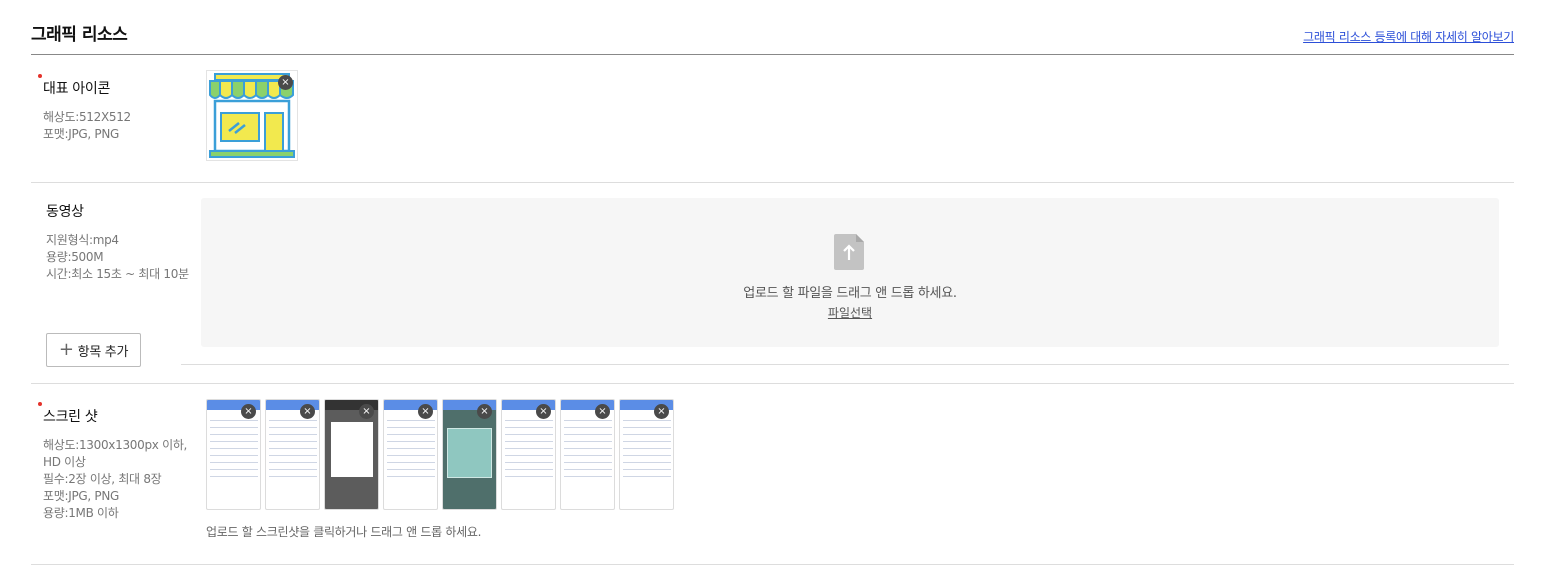  Describe the element at coordinates (352, 449) in the screenshot. I see `thumbnail-modal` at that location.